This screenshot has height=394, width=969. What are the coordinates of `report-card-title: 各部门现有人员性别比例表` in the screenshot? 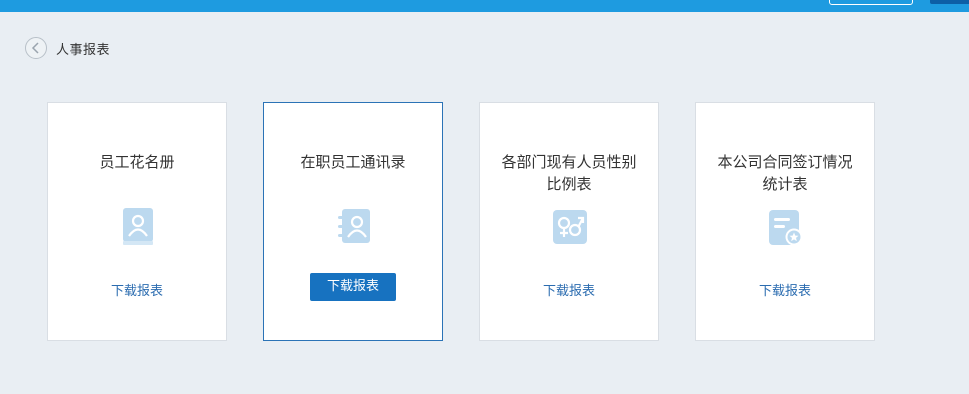 It's located at (569, 173).